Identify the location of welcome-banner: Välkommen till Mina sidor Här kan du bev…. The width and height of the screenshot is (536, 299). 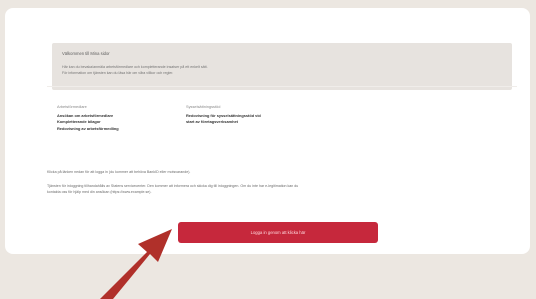
(282, 66).